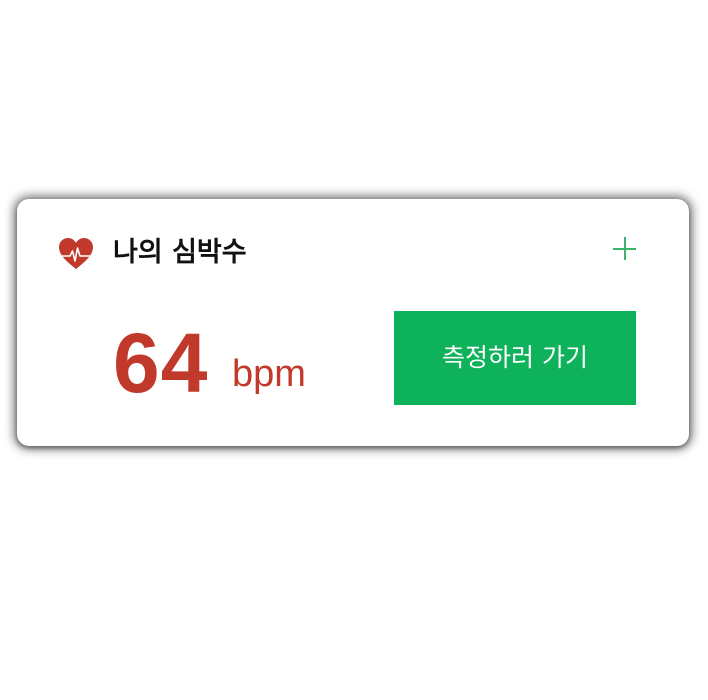 This screenshot has height=700, width=708. What do you see at coordinates (161, 363) in the screenshot?
I see `heart-rate-value: 64` at bounding box center [161, 363].